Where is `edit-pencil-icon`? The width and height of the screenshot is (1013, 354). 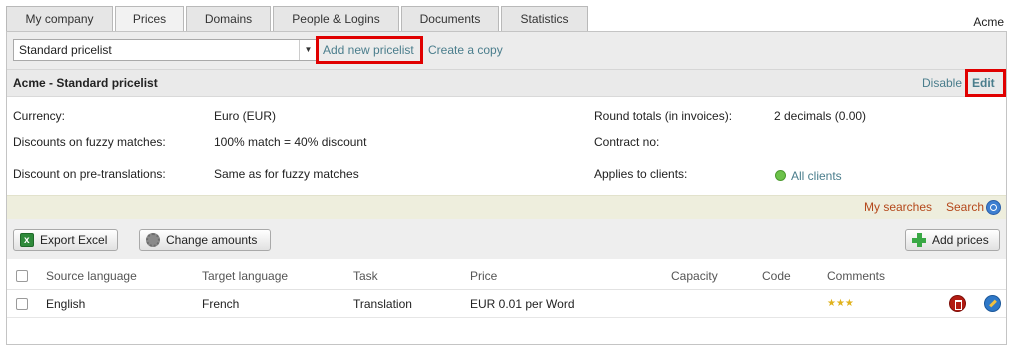 edit-pencil-icon is located at coordinates (992, 303).